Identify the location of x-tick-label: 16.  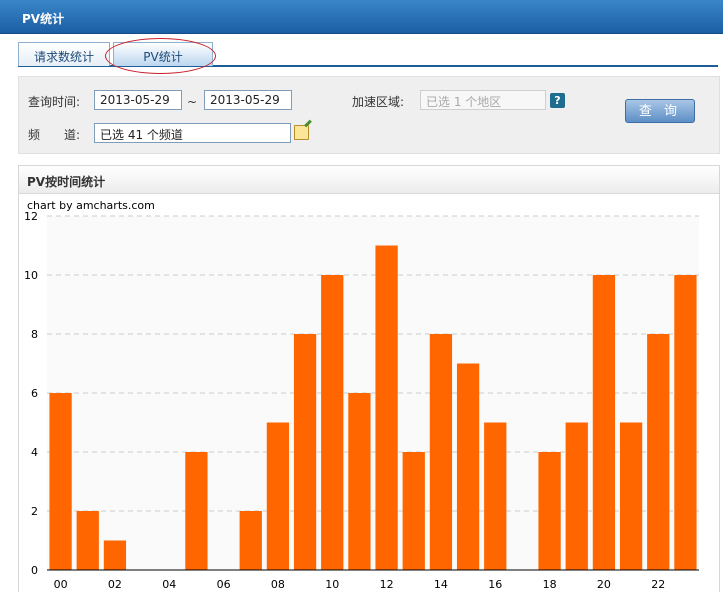
(495, 584).